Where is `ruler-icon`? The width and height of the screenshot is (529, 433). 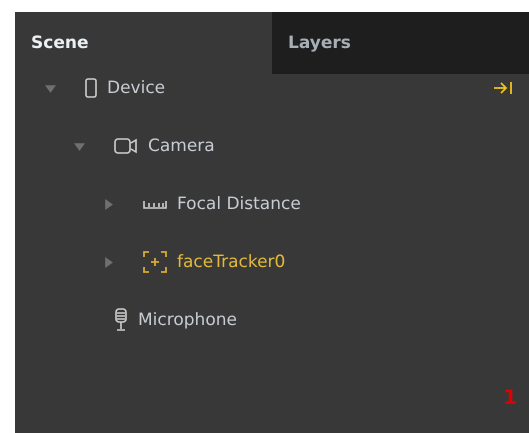 ruler-icon is located at coordinates (155, 204).